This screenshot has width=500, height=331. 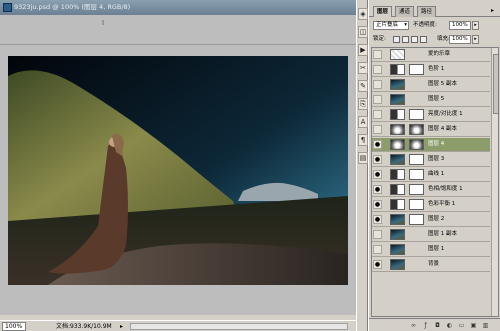 I want to click on link-layers-icon: ∞, so click(x=413, y=325).